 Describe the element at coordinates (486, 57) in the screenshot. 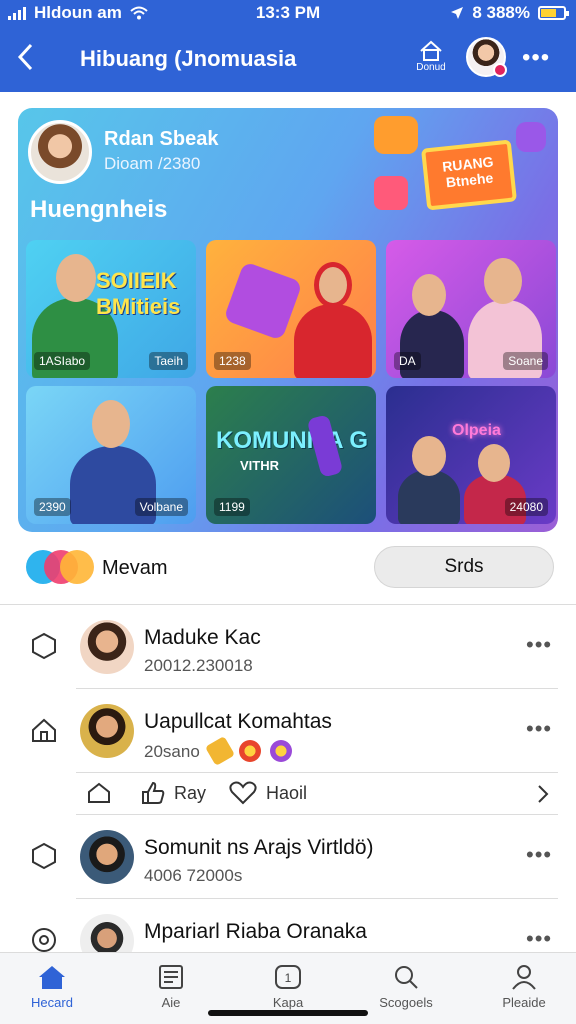

I see `profile-avatar` at that location.